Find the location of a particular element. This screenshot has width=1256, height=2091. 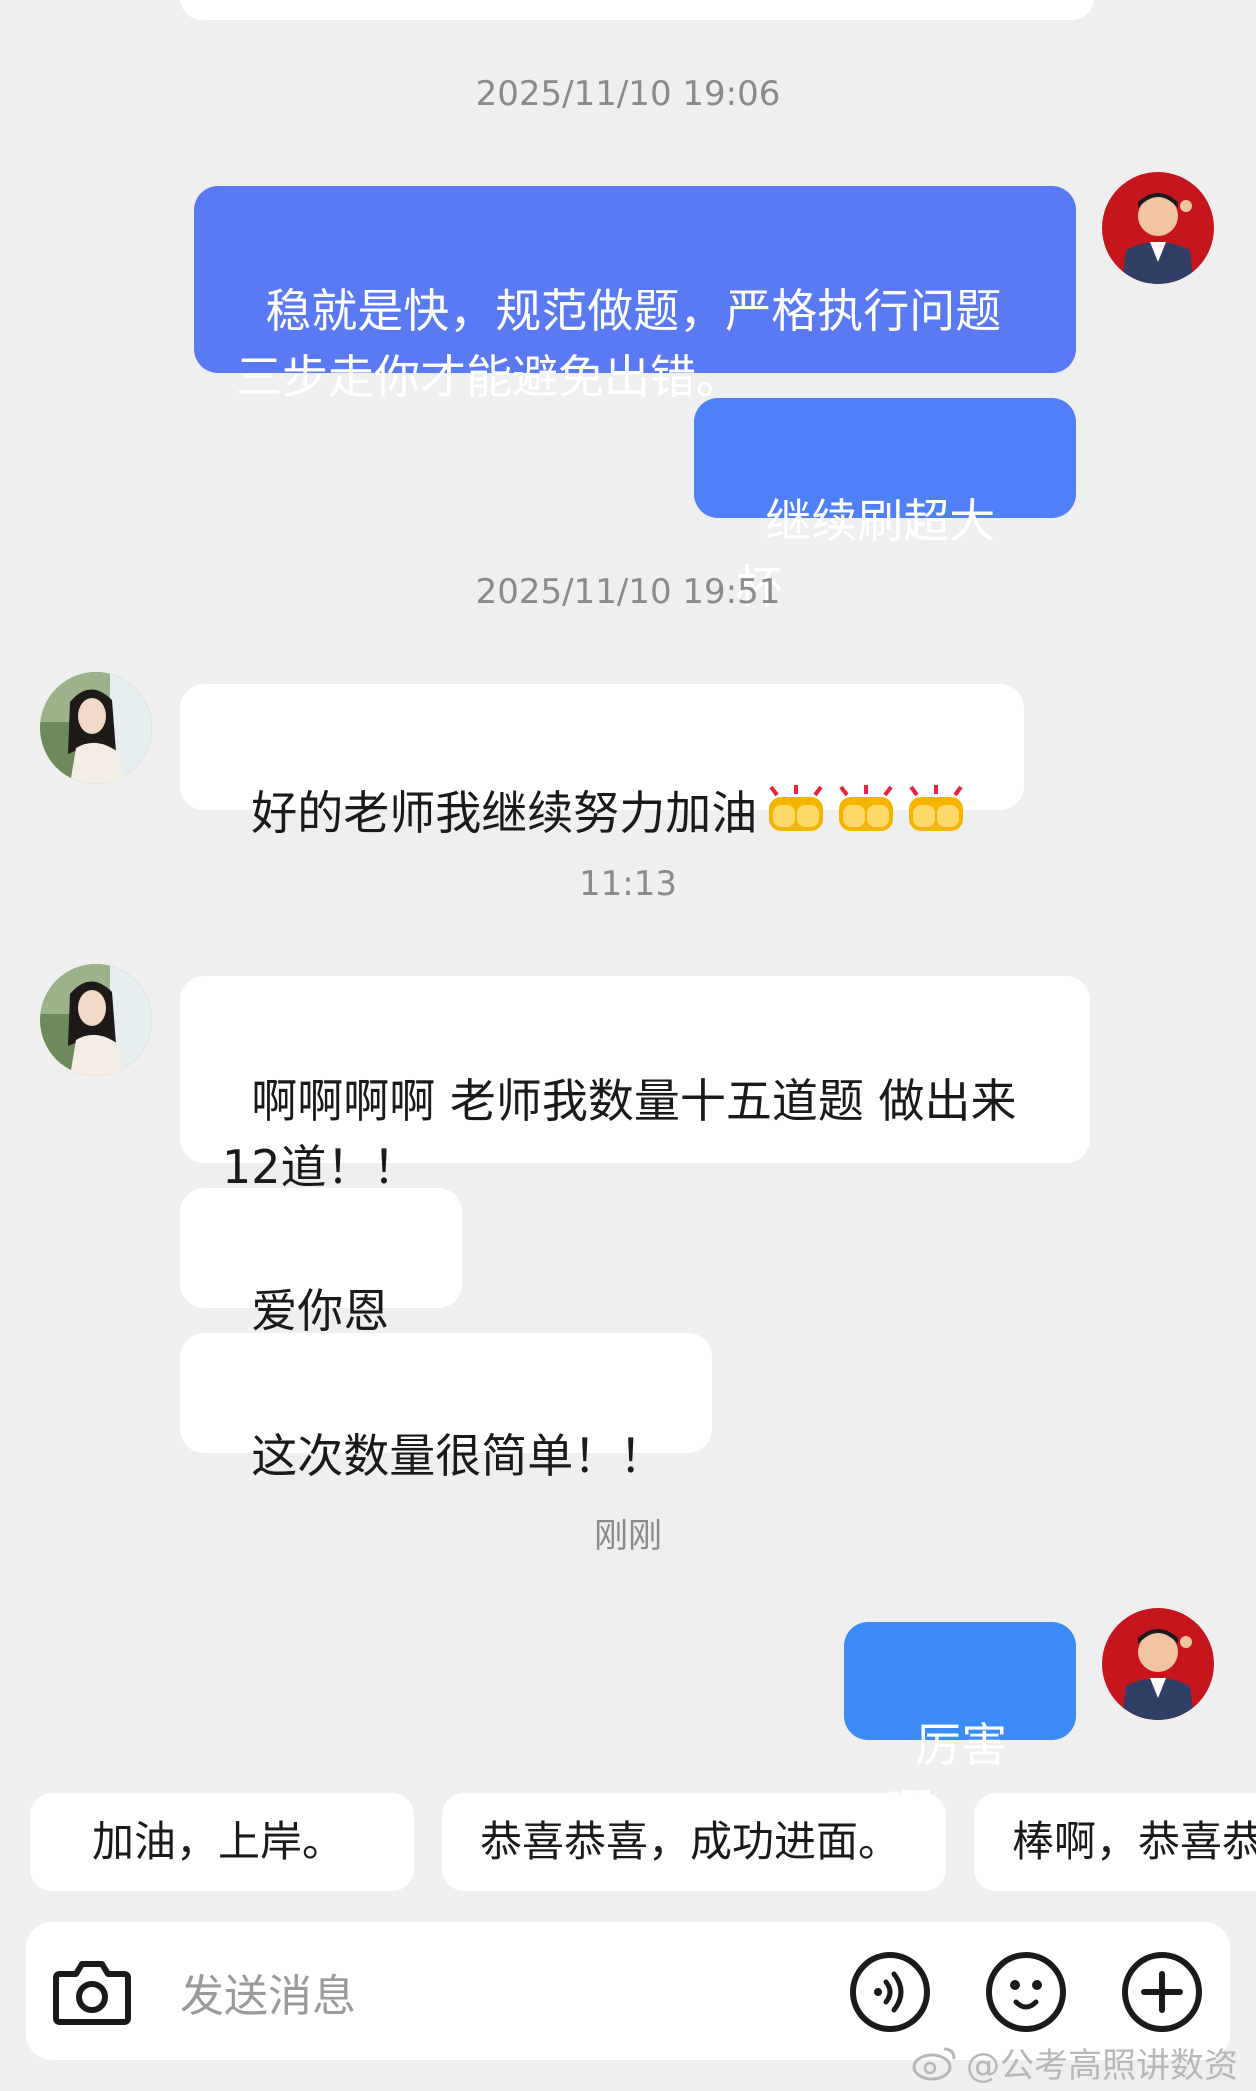

weibo-logo-icon is located at coordinates (934, 2063).